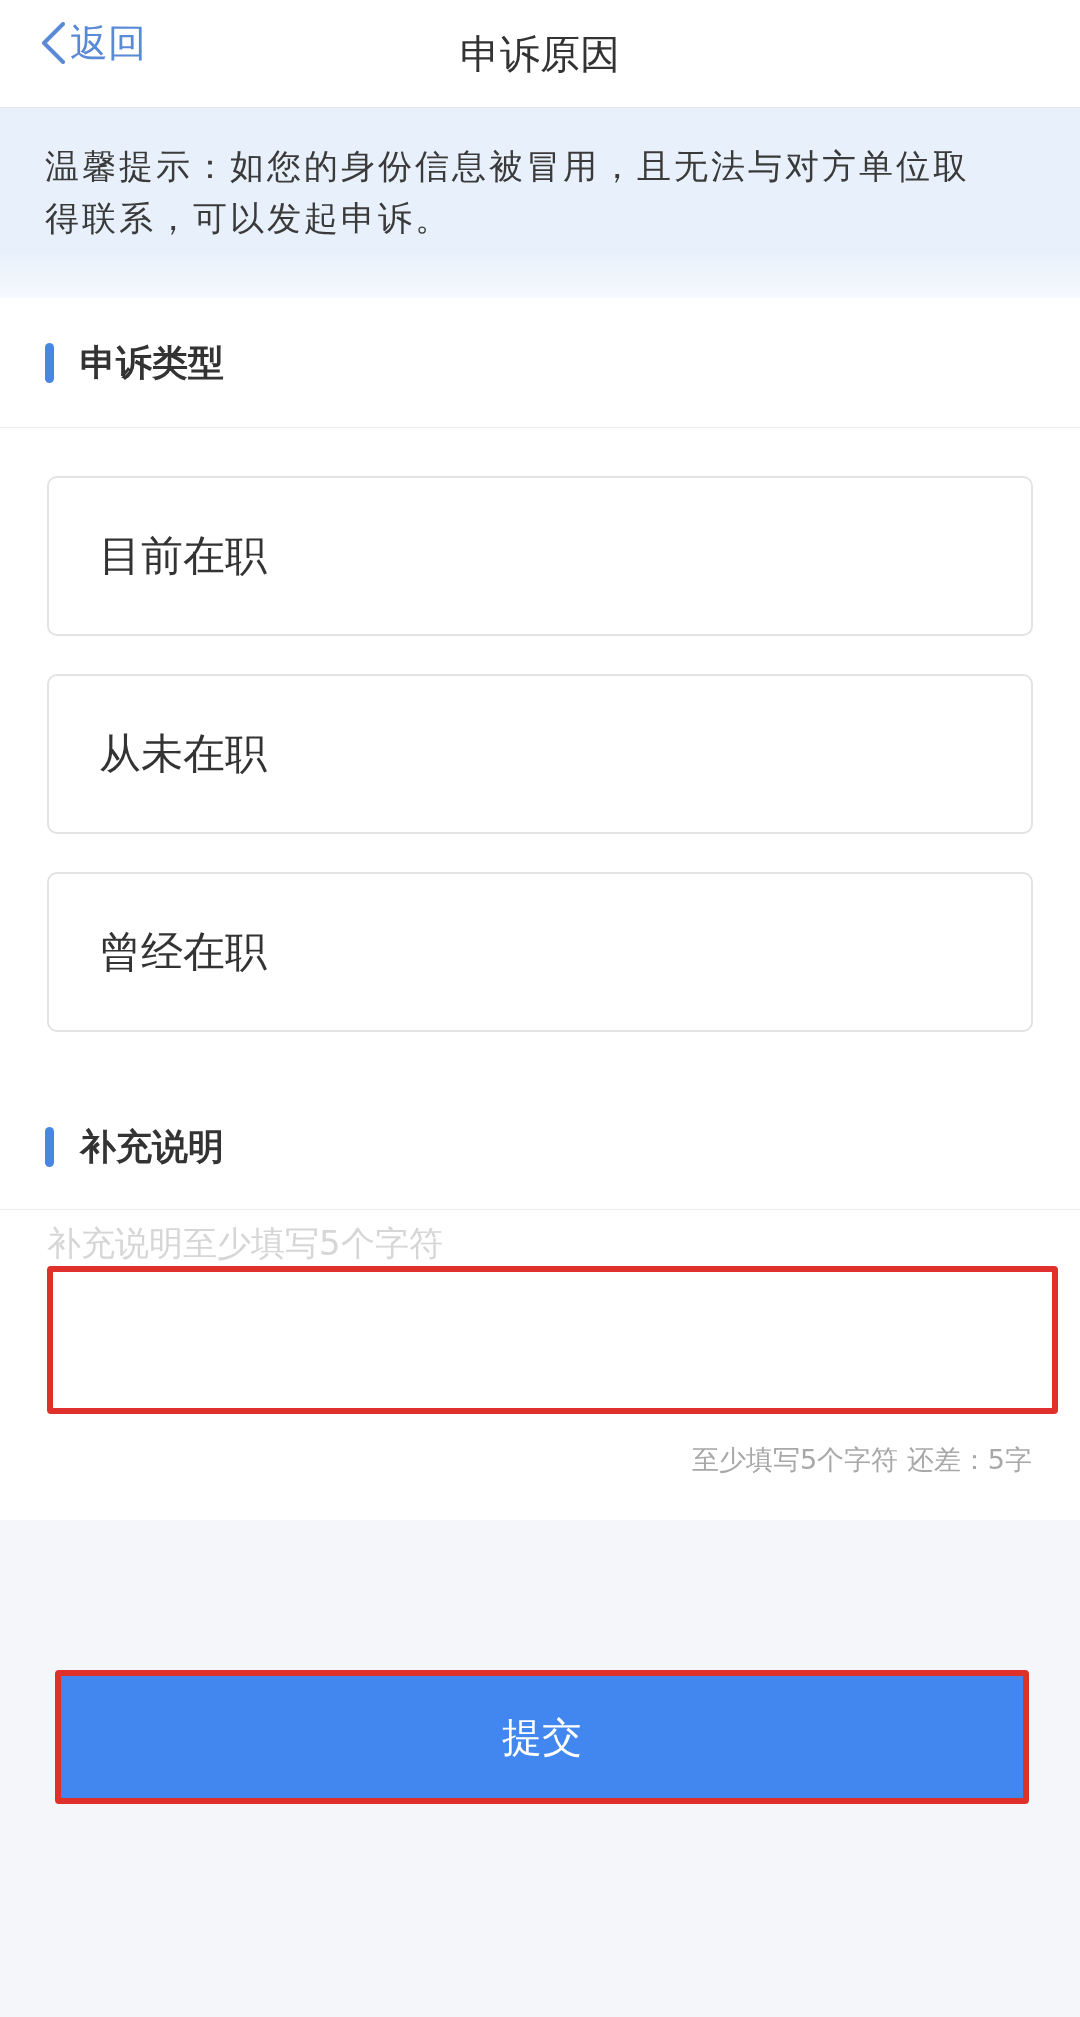 The height and width of the screenshot is (2017, 1080). What do you see at coordinates (862, 1460) in the screenshot?
I see `character-counter: 至少填写5个字符 还差：5字` at bounding box center [862, 1460].